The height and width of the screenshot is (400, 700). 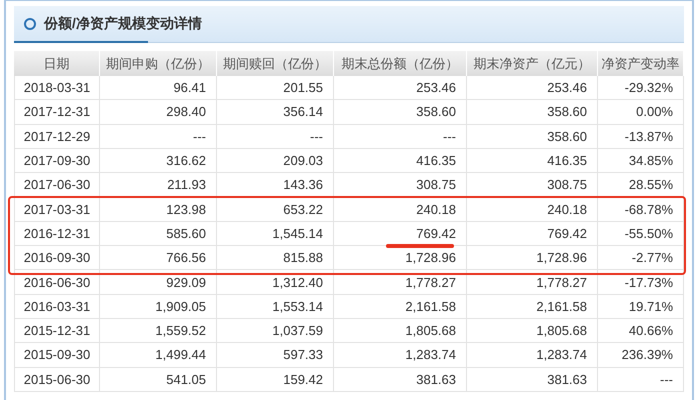 I want to click on table-cell: 28.55%, so click(x=641, y=185).